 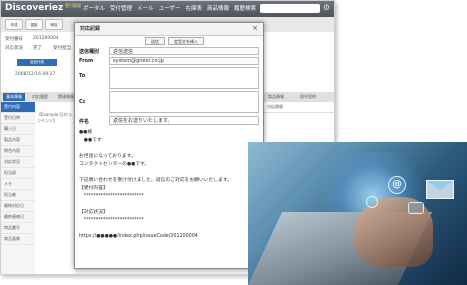 What do you see at coordinates (145, 8) in the screenshot?
I see `nav-item-mail: メール` at bounding box center [145, 8].